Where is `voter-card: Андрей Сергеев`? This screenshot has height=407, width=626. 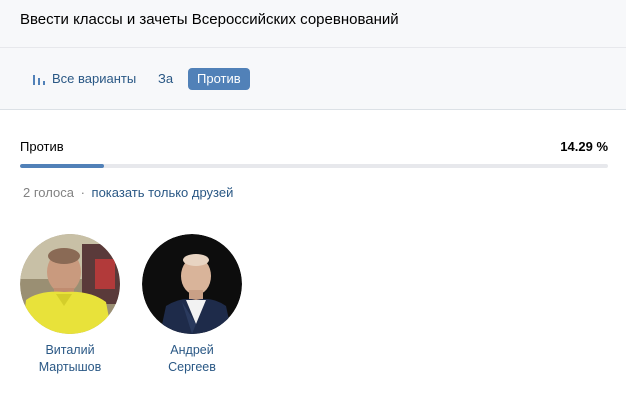 voter-card: Андрей Сергеев is located at coordinates (192, 305).